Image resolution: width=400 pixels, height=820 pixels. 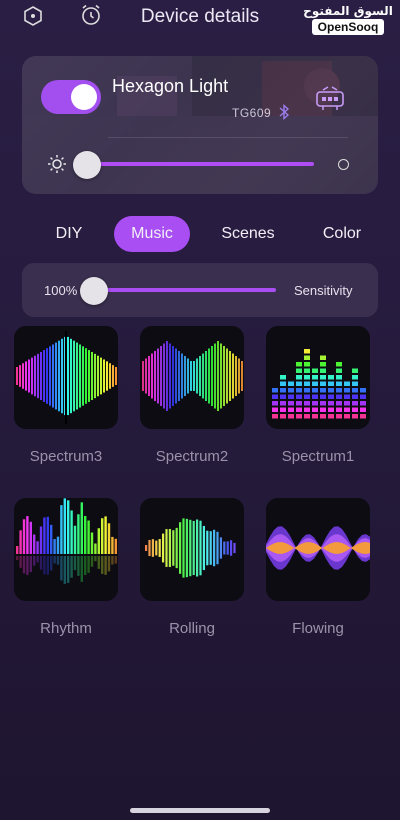 What do you see at coordinates (87, 165) in the screenshot?
I see `brightness-slider-thumb` at bounding box center [87, 165].